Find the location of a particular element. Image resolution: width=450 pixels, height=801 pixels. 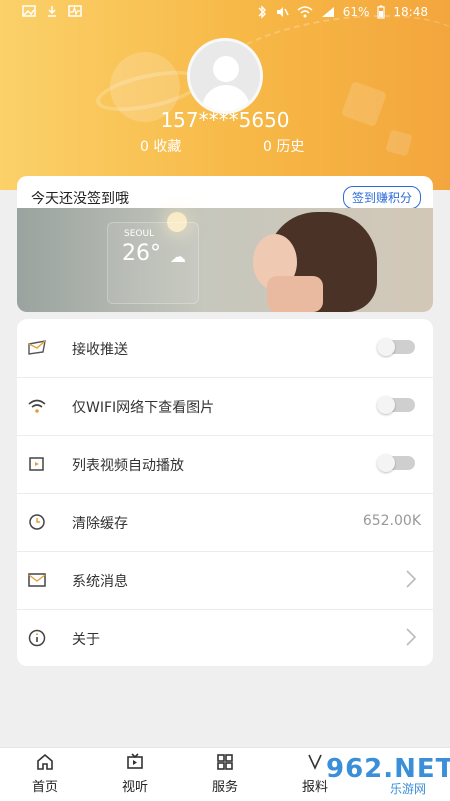

avatar-head is located at coordinates (226, 69).